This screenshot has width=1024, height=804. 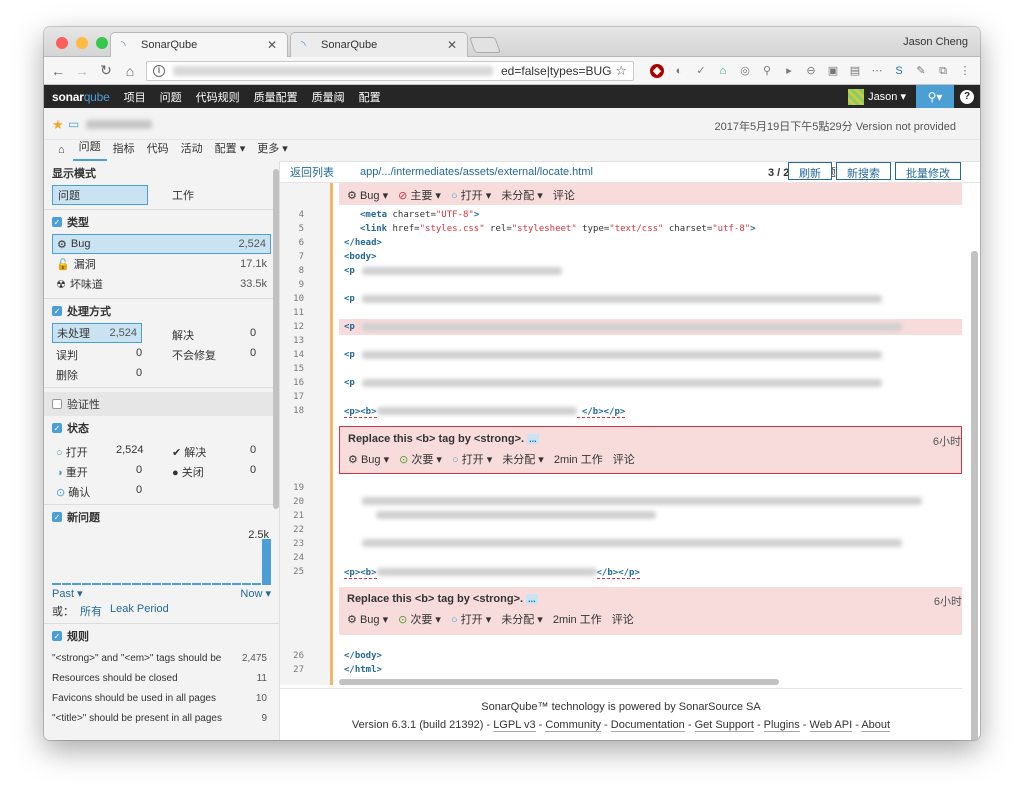 I want to click on main-scrollbar, so click(x=974, y=495).